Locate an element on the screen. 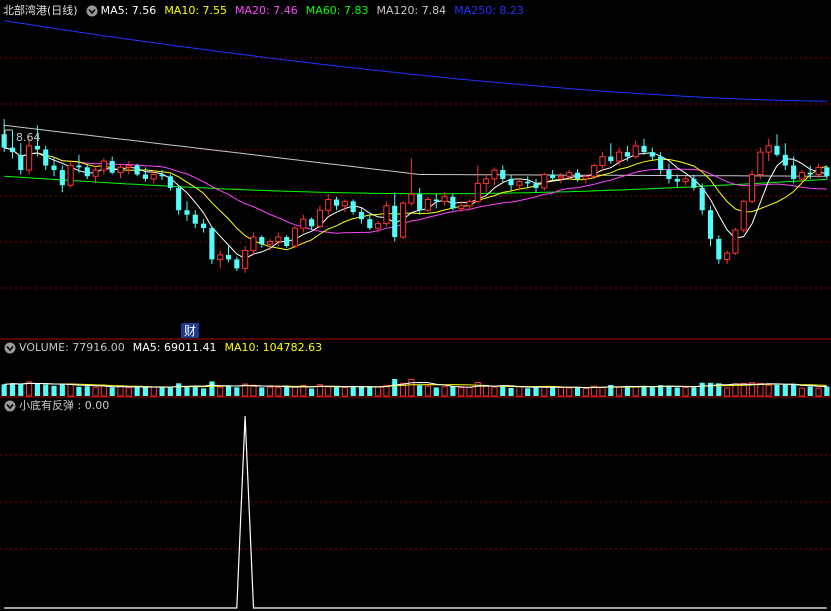  volume-value-label: VOLUME: 77916.00 is located at coordinates (72, 347).